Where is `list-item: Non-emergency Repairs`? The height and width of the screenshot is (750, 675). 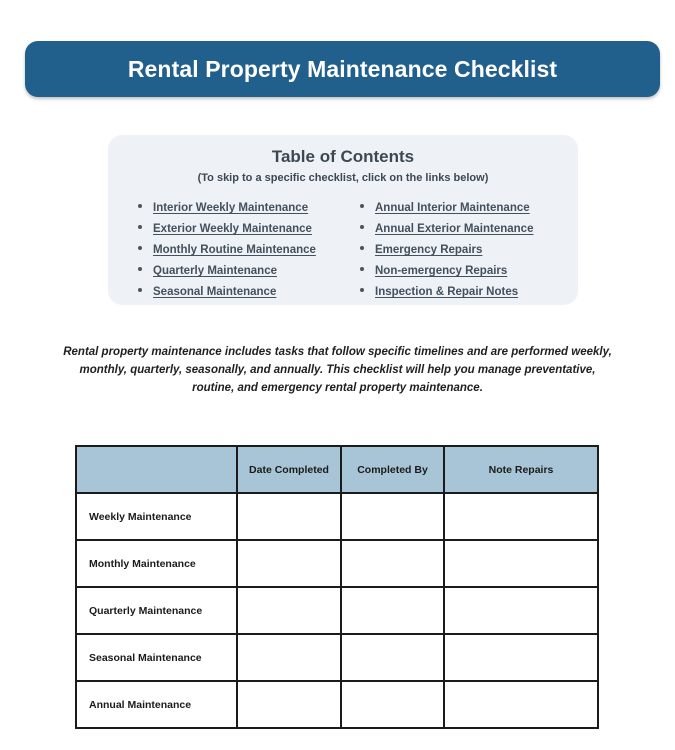 list-item: Non-emergency Repairs is located at coordinates (458, 270).